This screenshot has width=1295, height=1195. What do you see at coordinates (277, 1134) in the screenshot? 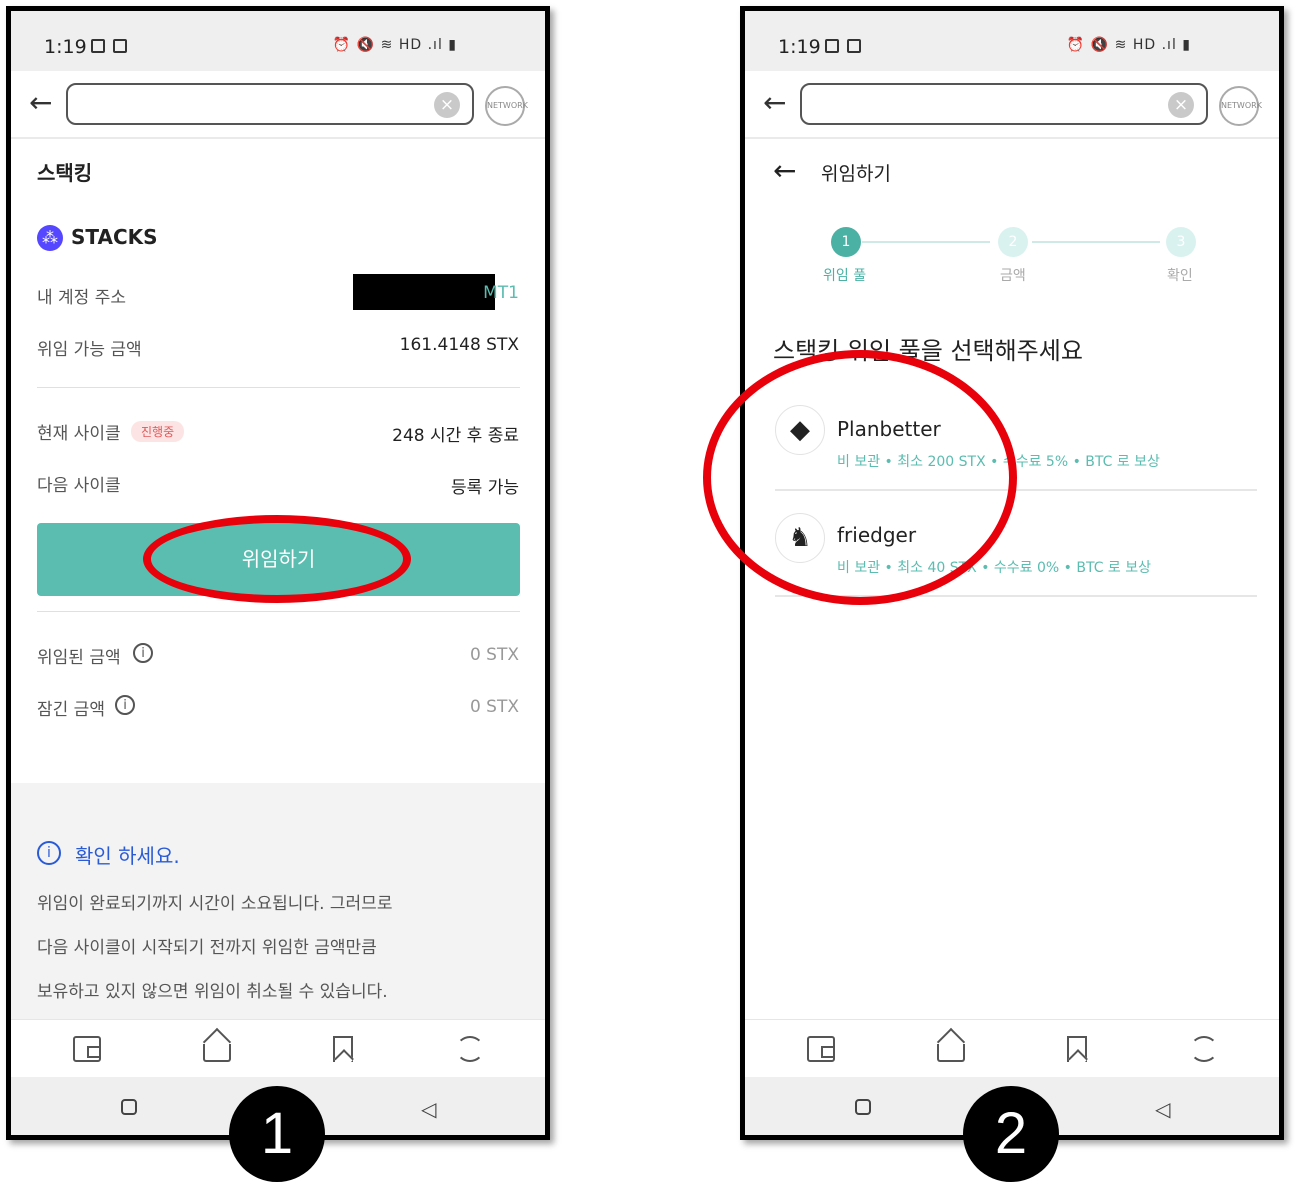
I see `step-badge-1: 1` at bounding box center [277, 1134].